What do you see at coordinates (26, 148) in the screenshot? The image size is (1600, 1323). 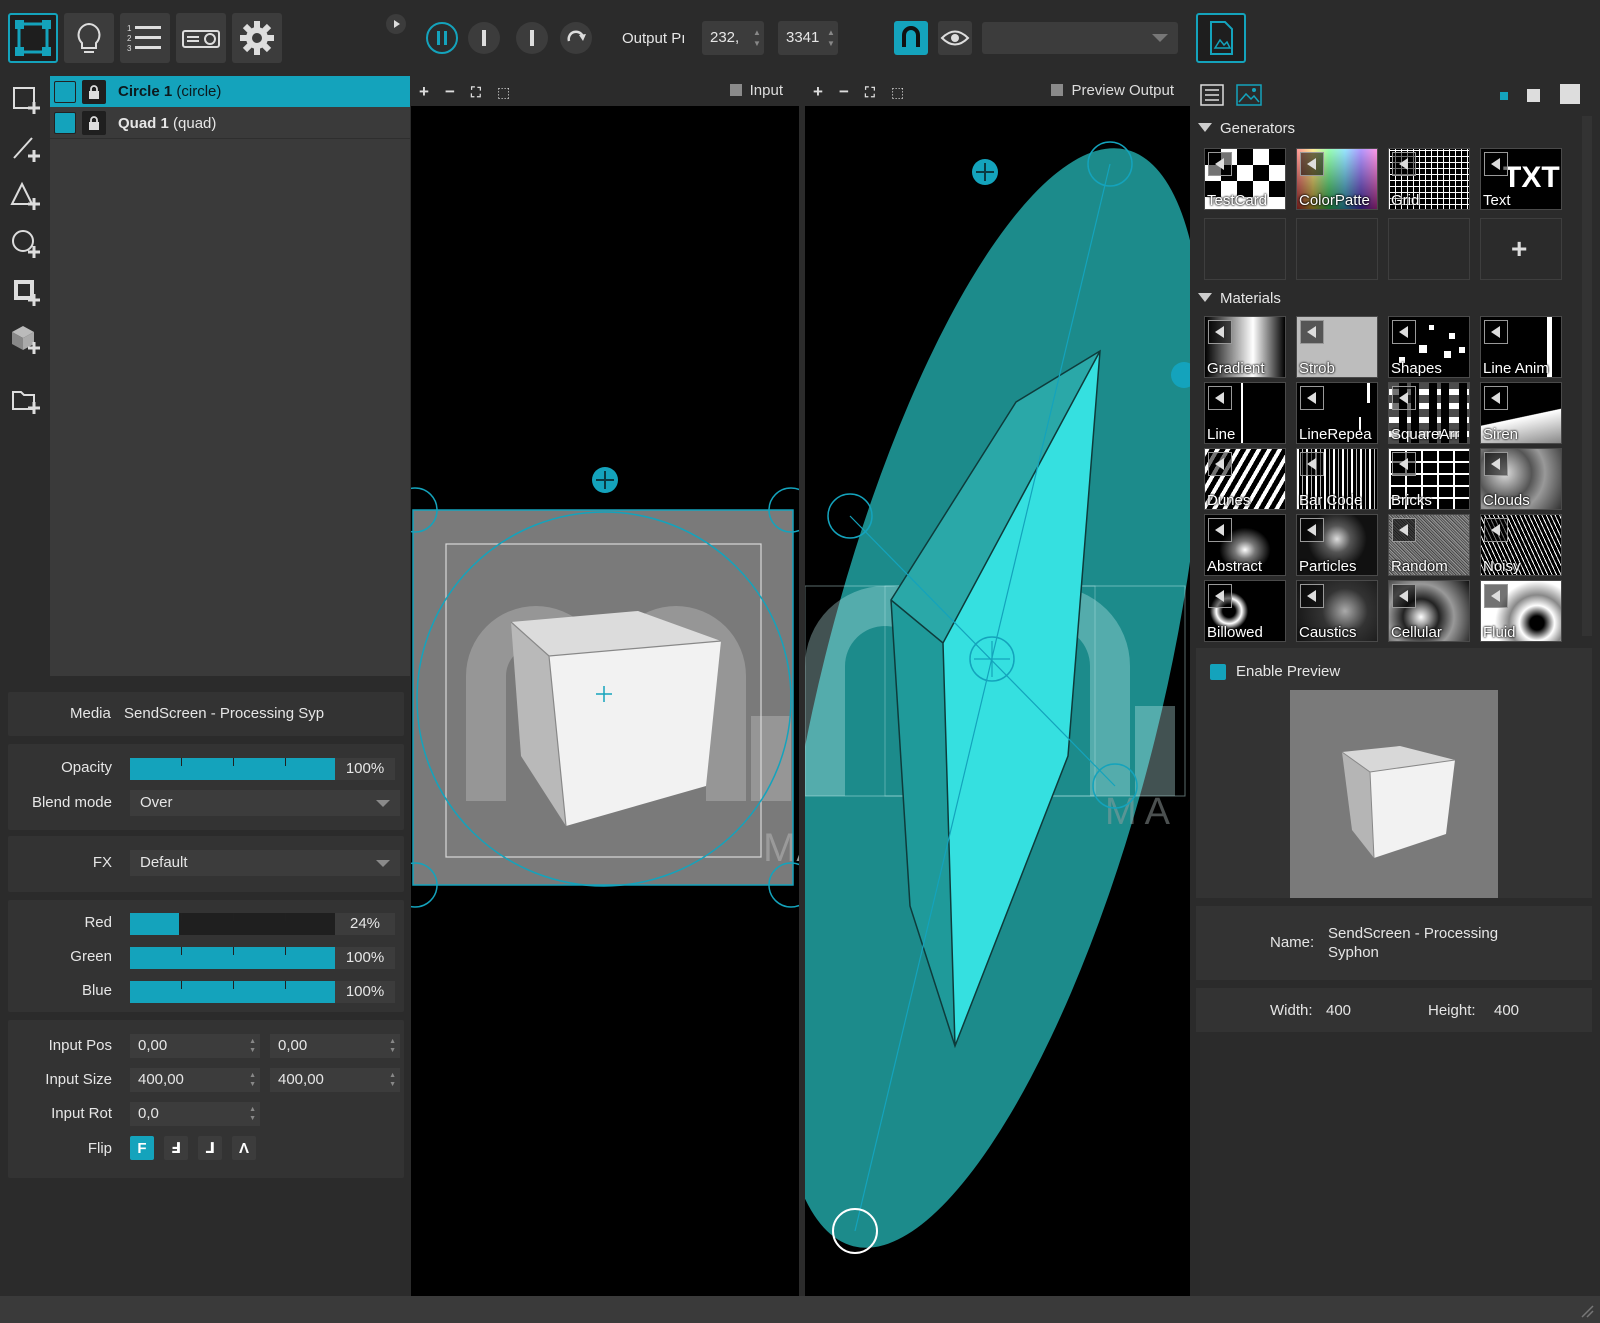 I see `add-line-tool` at bounding box center [26, 148].